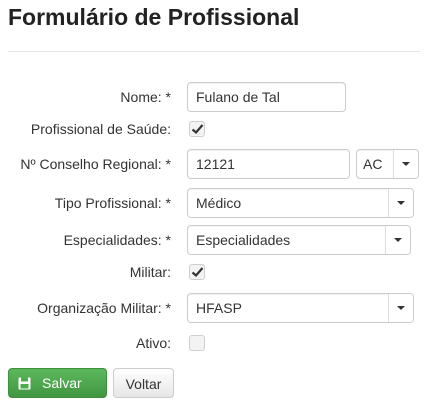 Image resolution: width=428 pixels, height=403 pixels. What do you see at coordinates (214, 272) in the screenshot?
I see `militar-row: Militar:` at bounding box center [214, 272].